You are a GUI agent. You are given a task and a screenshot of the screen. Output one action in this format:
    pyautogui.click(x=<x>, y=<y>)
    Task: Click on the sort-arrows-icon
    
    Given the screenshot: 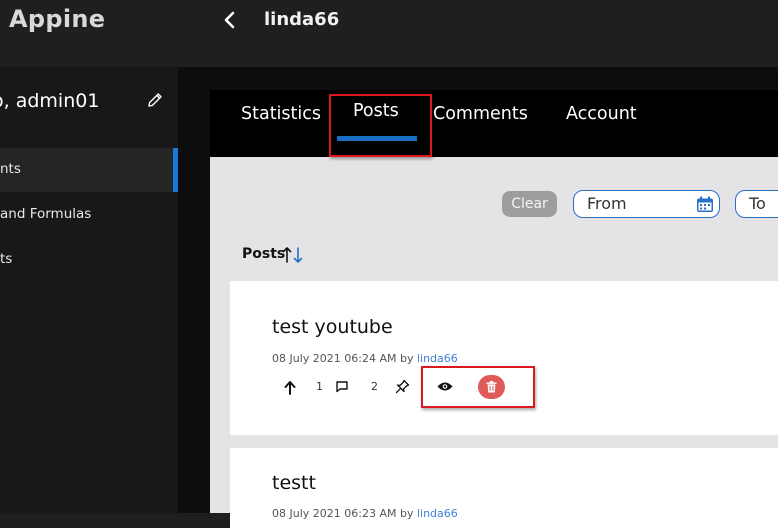 What is the action you would take?
    pyautogui.click(x=294, y=255)
    